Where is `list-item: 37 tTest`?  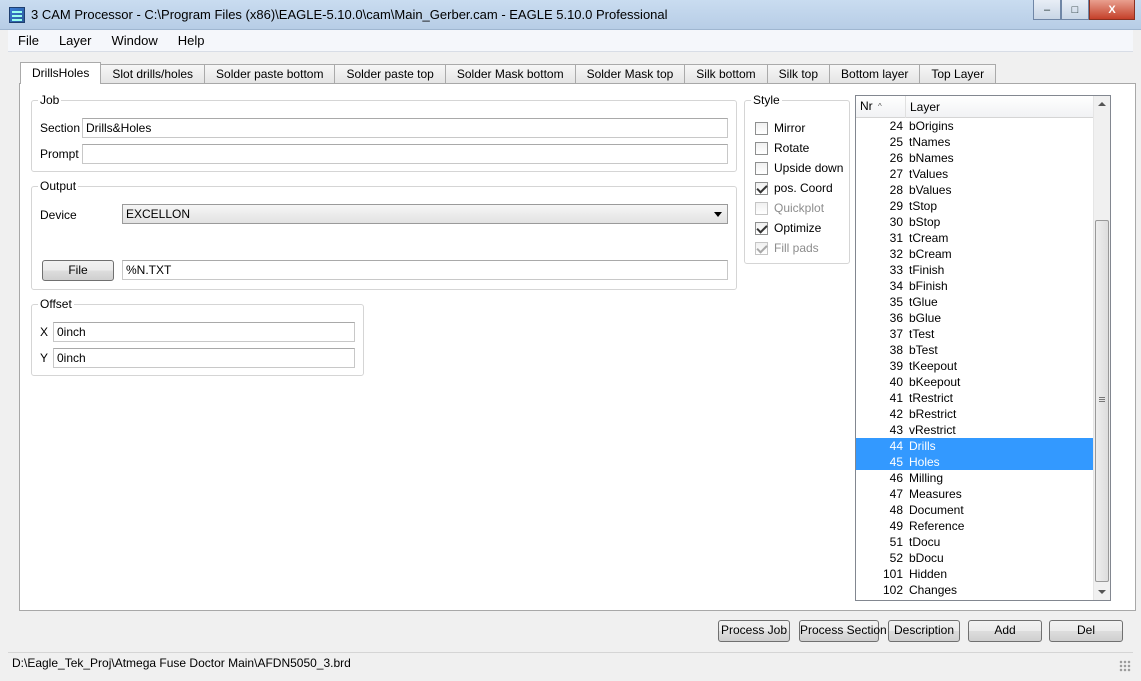
list-item: 37 tTest is located at coordinates (975, 334).